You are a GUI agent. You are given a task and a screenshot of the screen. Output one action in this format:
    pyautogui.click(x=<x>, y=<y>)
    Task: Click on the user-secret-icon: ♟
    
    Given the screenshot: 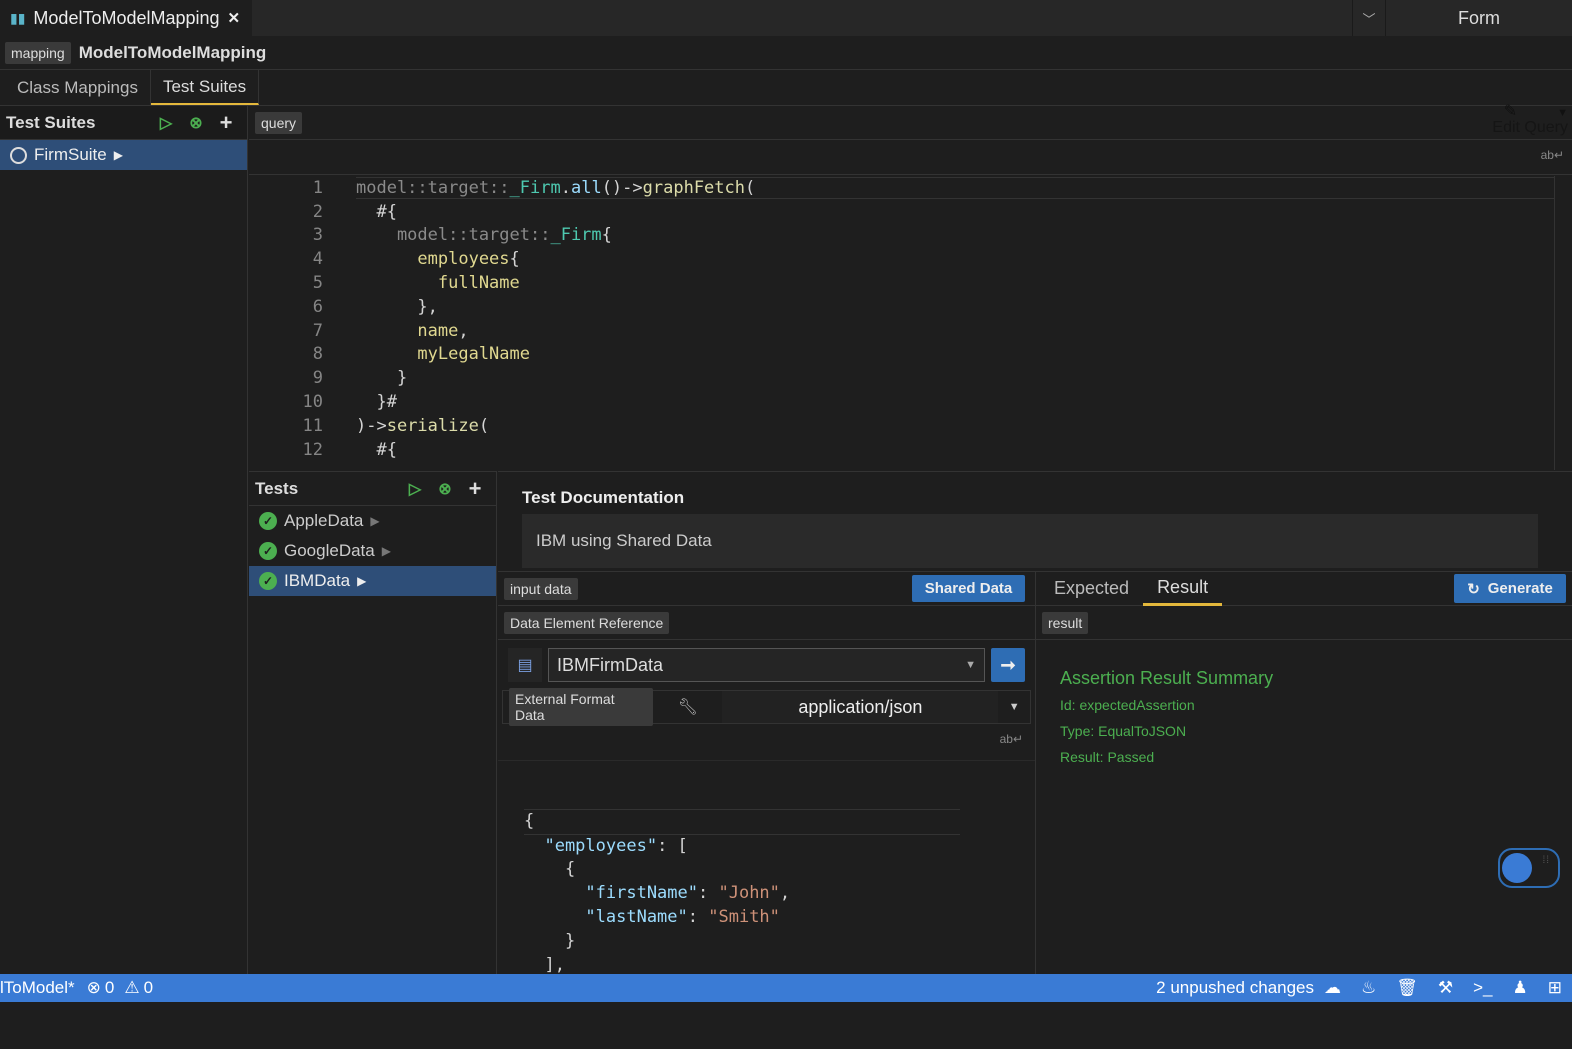 What is the action you would take?
    pyautogui.click(x=1520, y=988)
    